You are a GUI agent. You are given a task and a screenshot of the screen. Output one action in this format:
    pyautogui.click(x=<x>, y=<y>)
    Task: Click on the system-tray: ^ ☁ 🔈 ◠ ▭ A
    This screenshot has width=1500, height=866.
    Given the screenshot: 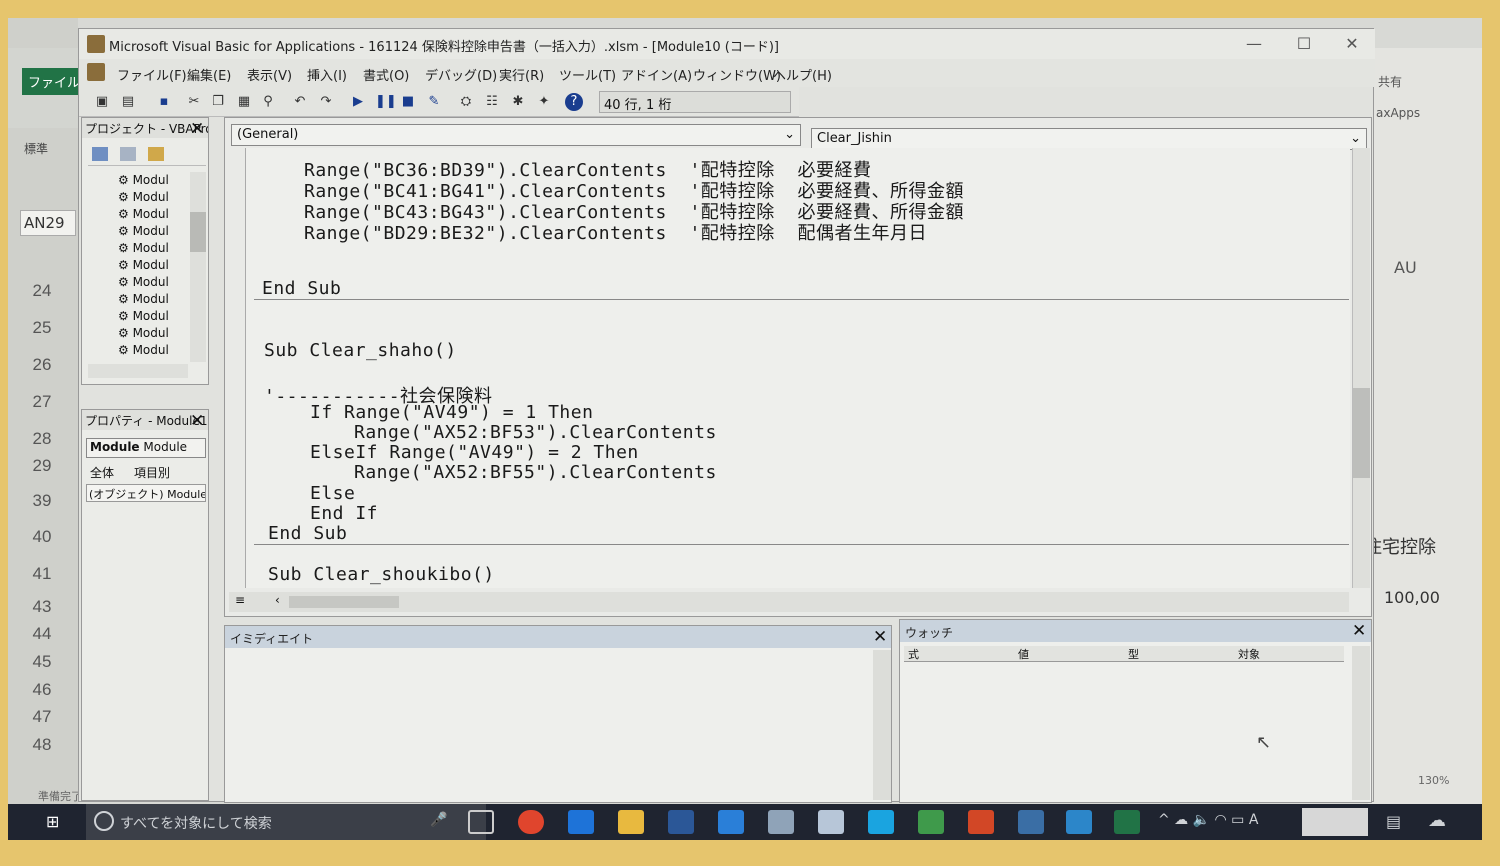 What is the action you would take?
    pyautogui.click(x=1208, y=820)
    